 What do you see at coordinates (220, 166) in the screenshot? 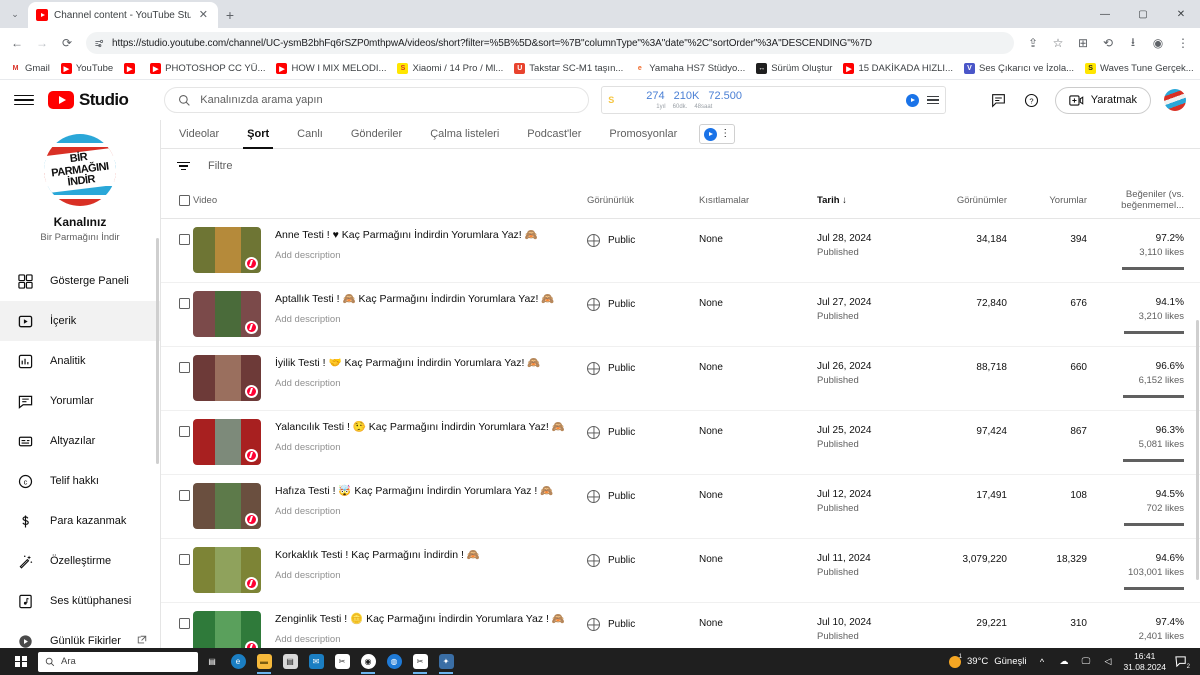
I see `filter-placeholder: Filtre` at bounding box center [220, 166].